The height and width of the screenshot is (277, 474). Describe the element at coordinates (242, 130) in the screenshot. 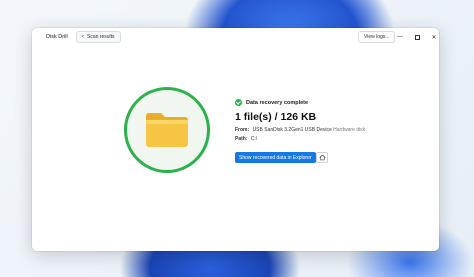

I see `from-label: From:` at that location.